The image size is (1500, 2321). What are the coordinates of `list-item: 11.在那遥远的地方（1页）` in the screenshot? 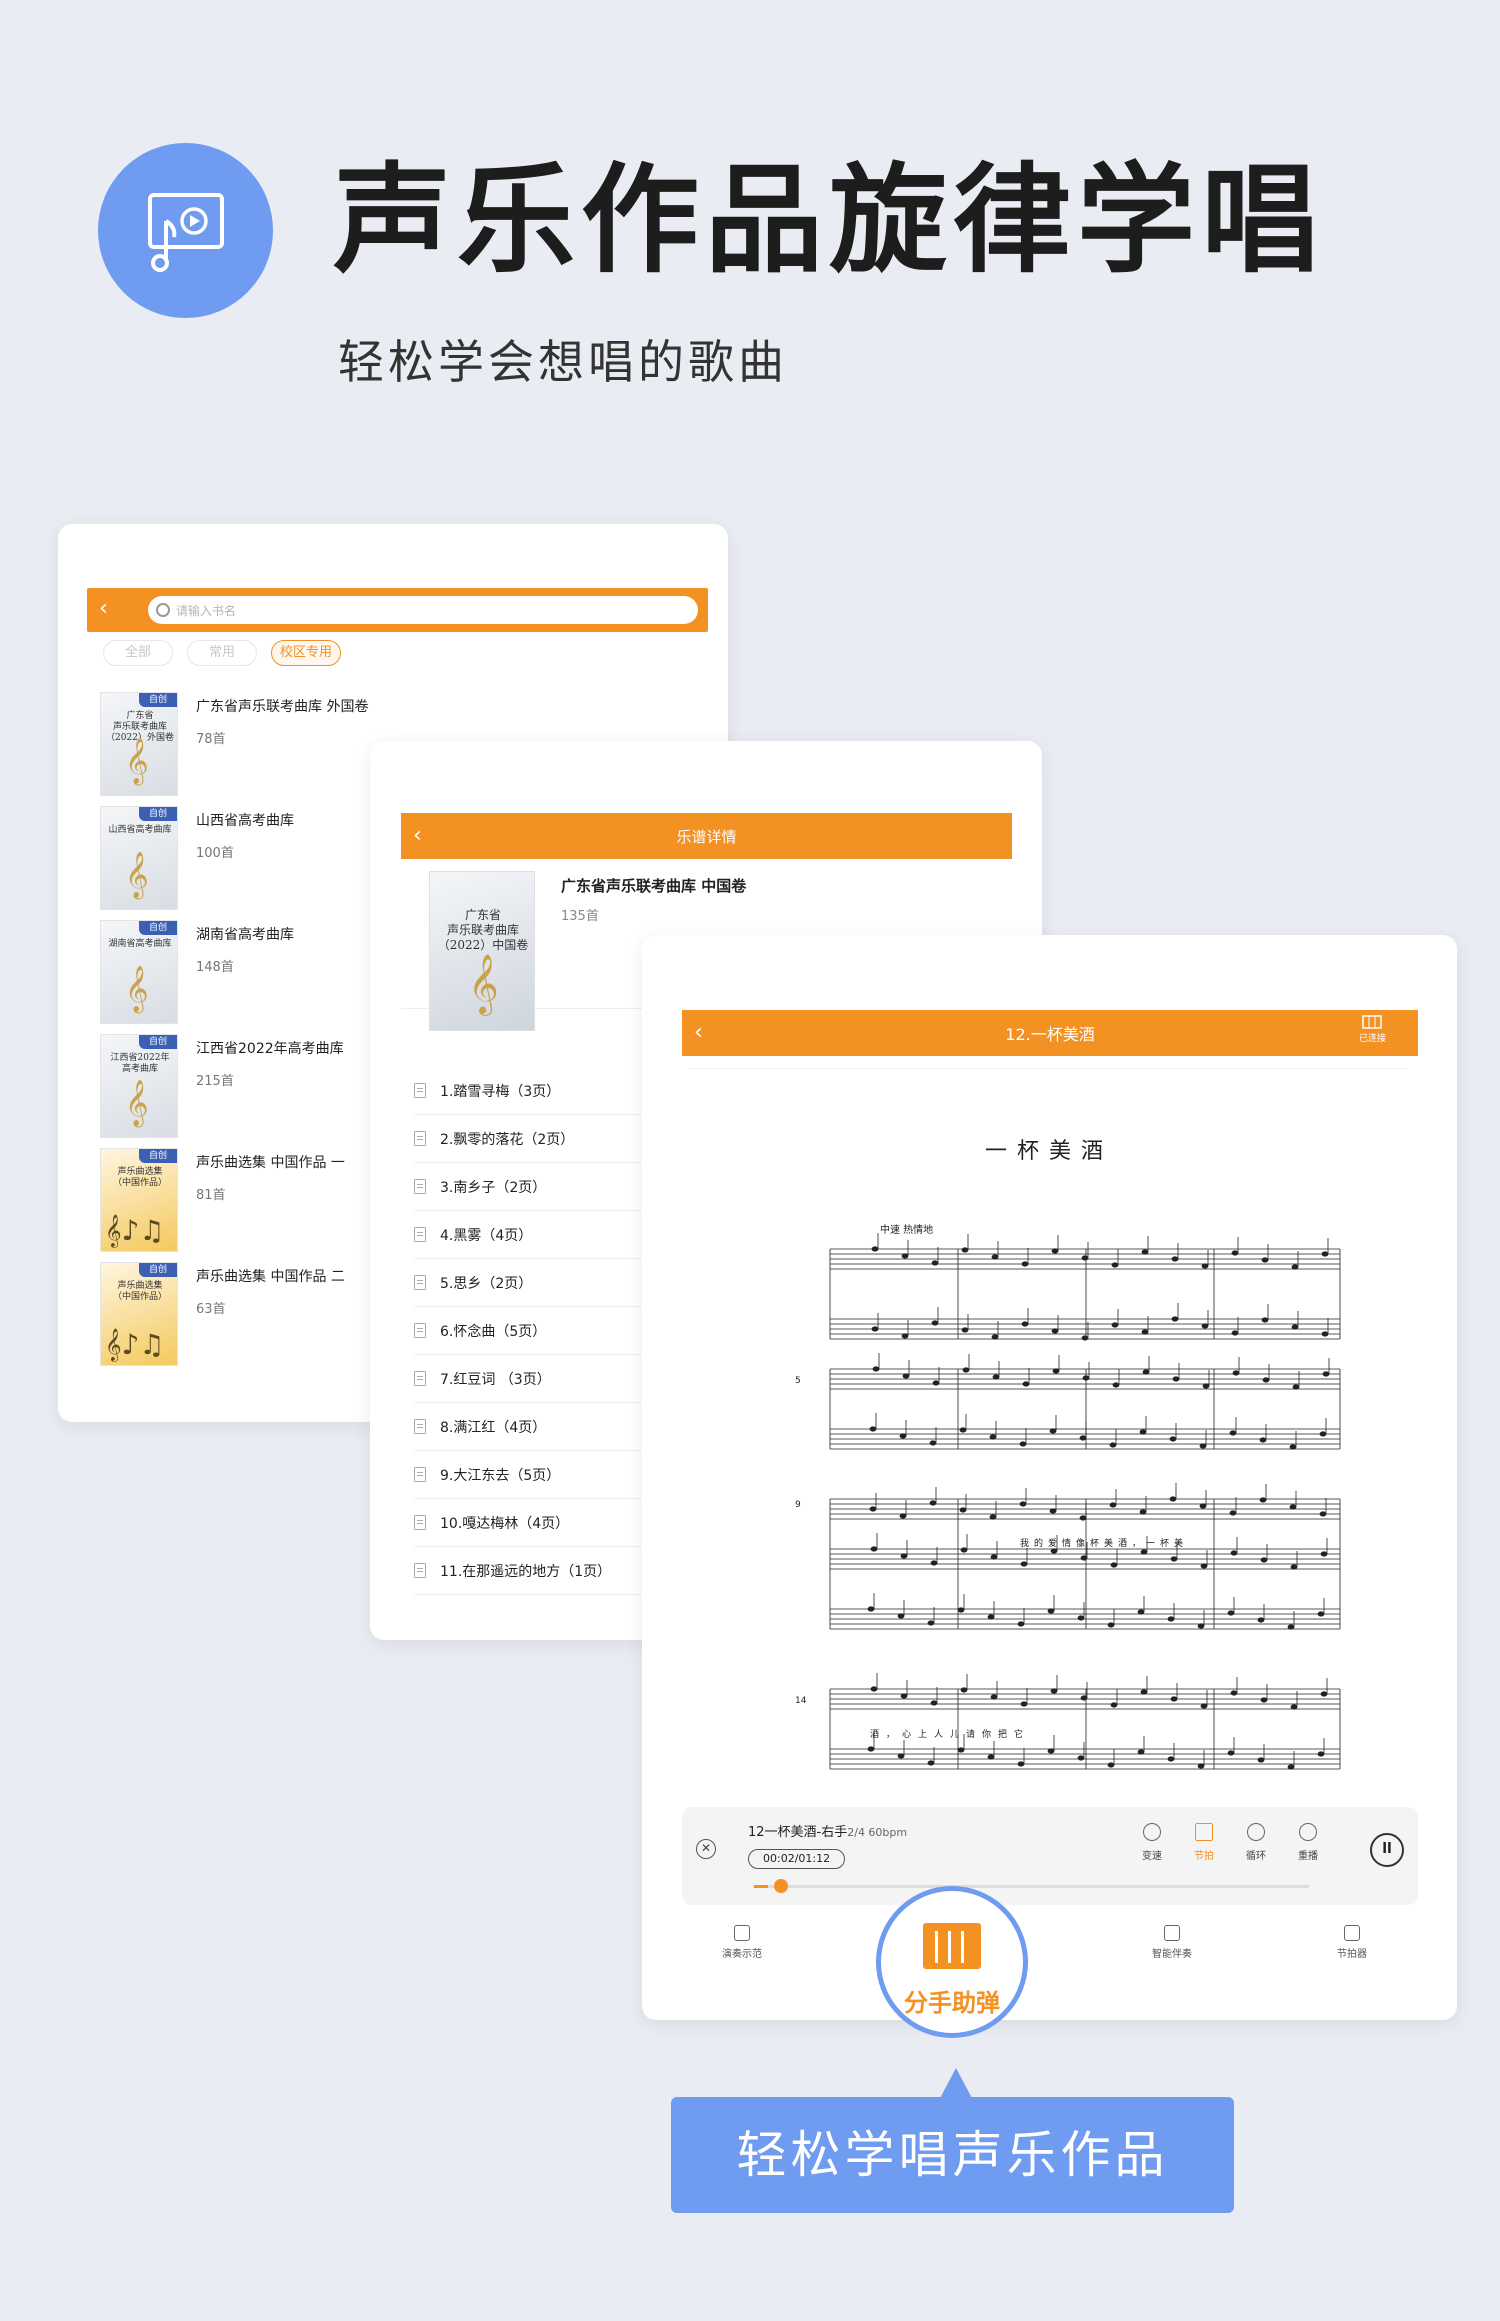 It's located at (544, 1571).